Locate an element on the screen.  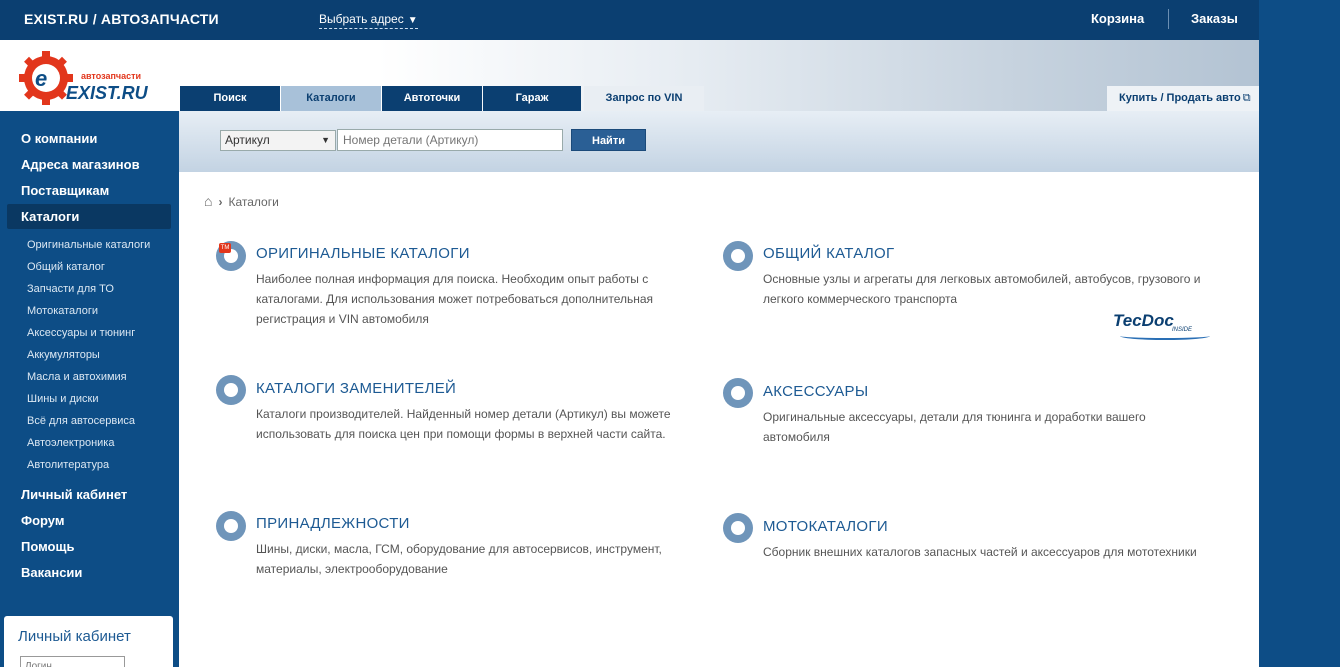
sidebar-subitem: Общий каталог is located at coordinates (66, 267).